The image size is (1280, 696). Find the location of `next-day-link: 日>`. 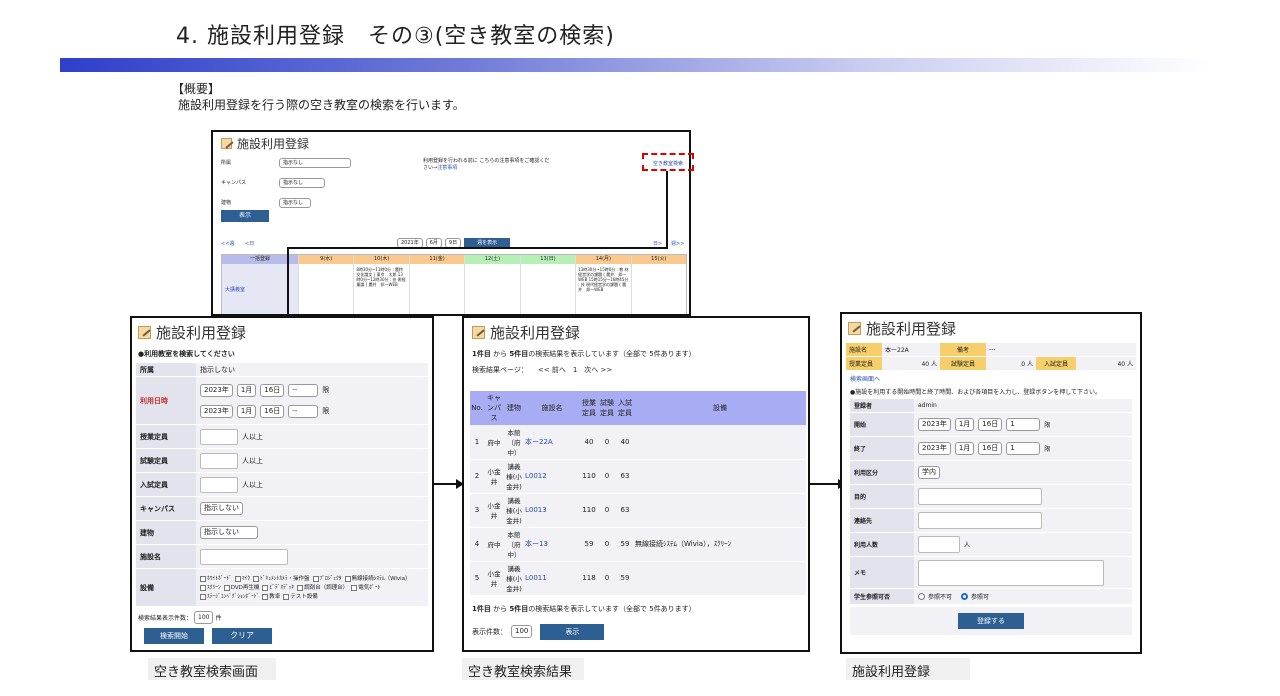

next-day-link: 日> is located at coordinates (657, 243).